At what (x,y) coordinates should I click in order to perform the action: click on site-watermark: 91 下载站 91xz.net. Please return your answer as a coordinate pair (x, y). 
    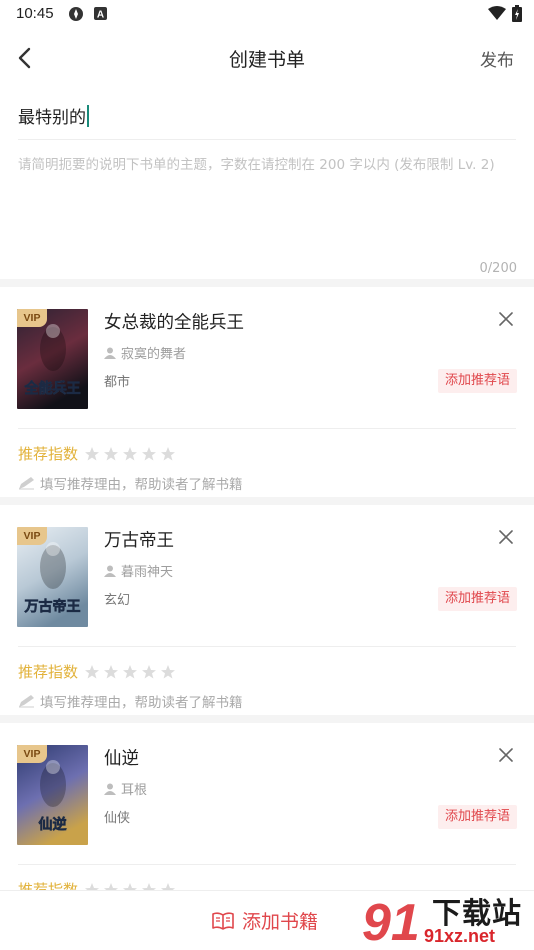
    Looking at the image, I should click on (446, 919).